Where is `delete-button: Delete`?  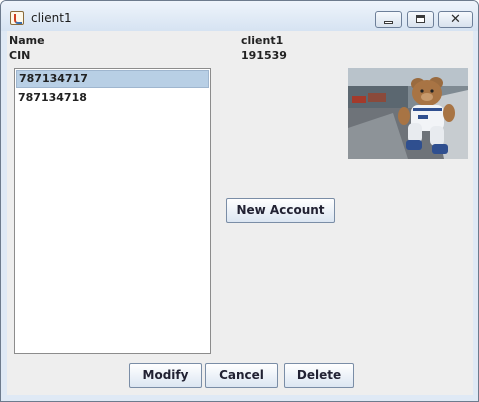
delete-button: Delete is located at coordinates (319, 375).